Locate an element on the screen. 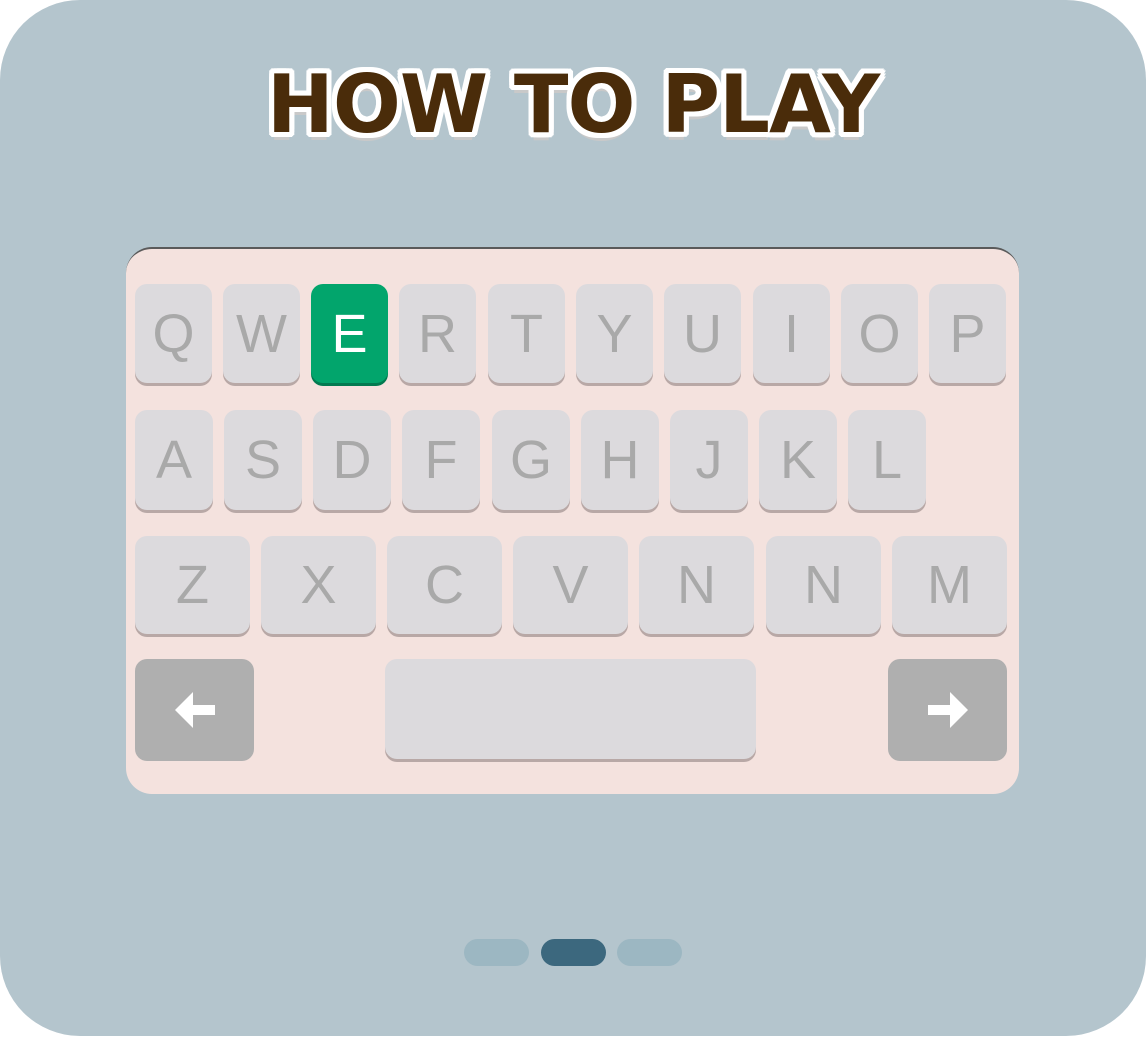 The image size is (1146, 1038). space-key is located at coordinates (570, 709).